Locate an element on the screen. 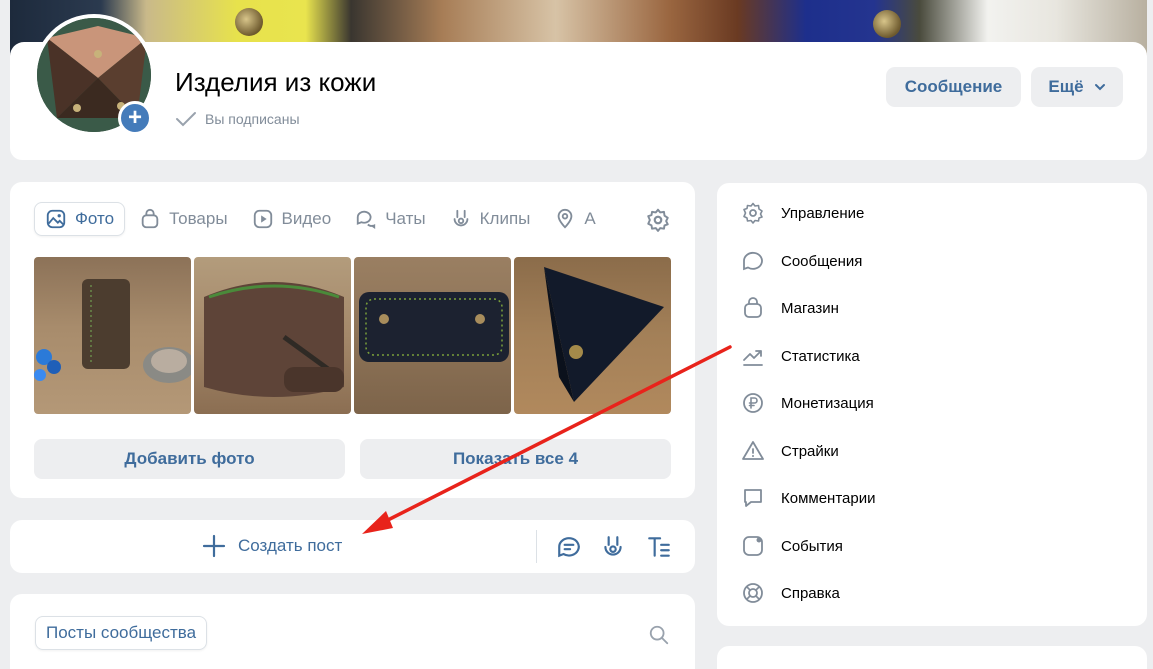 This screenshot has height=669, width=1153. menu-item-help: Справка is located at coordinates (790, 593).